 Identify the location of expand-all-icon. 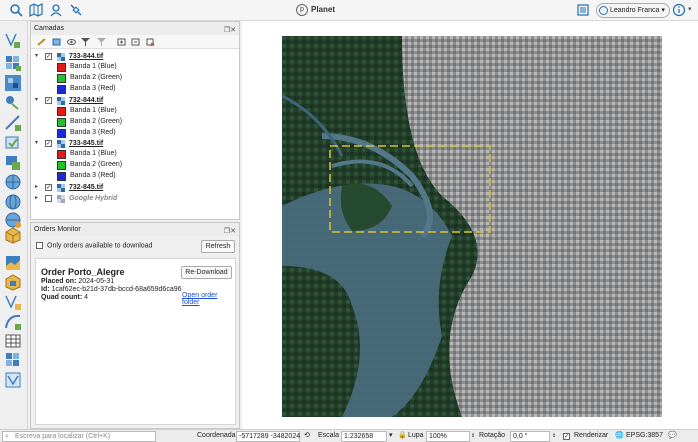
(121, 42).